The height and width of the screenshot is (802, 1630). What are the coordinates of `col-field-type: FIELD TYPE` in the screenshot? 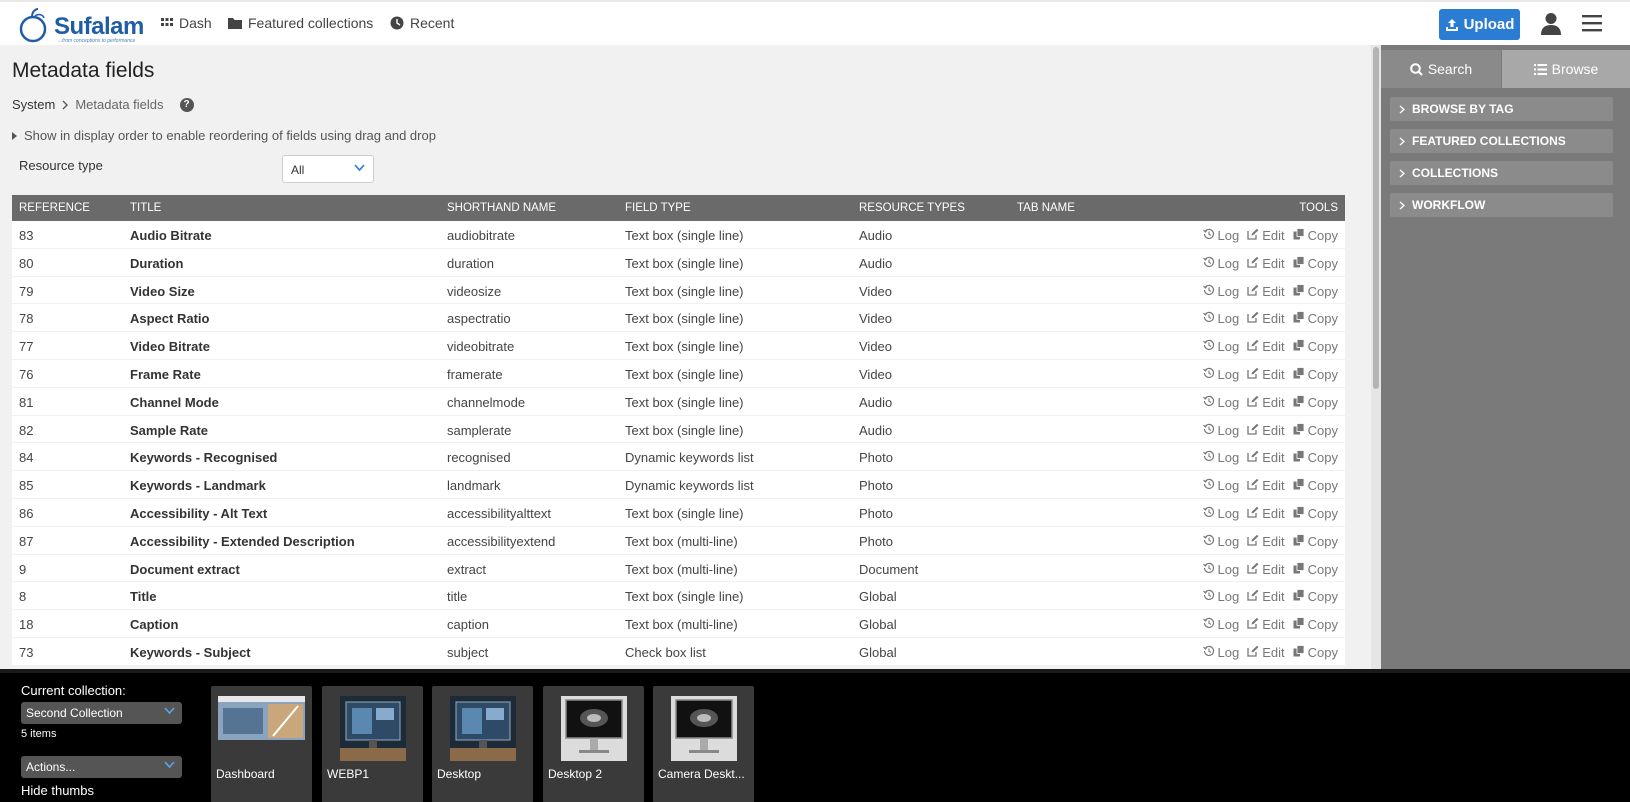 It's located at (658, 208).